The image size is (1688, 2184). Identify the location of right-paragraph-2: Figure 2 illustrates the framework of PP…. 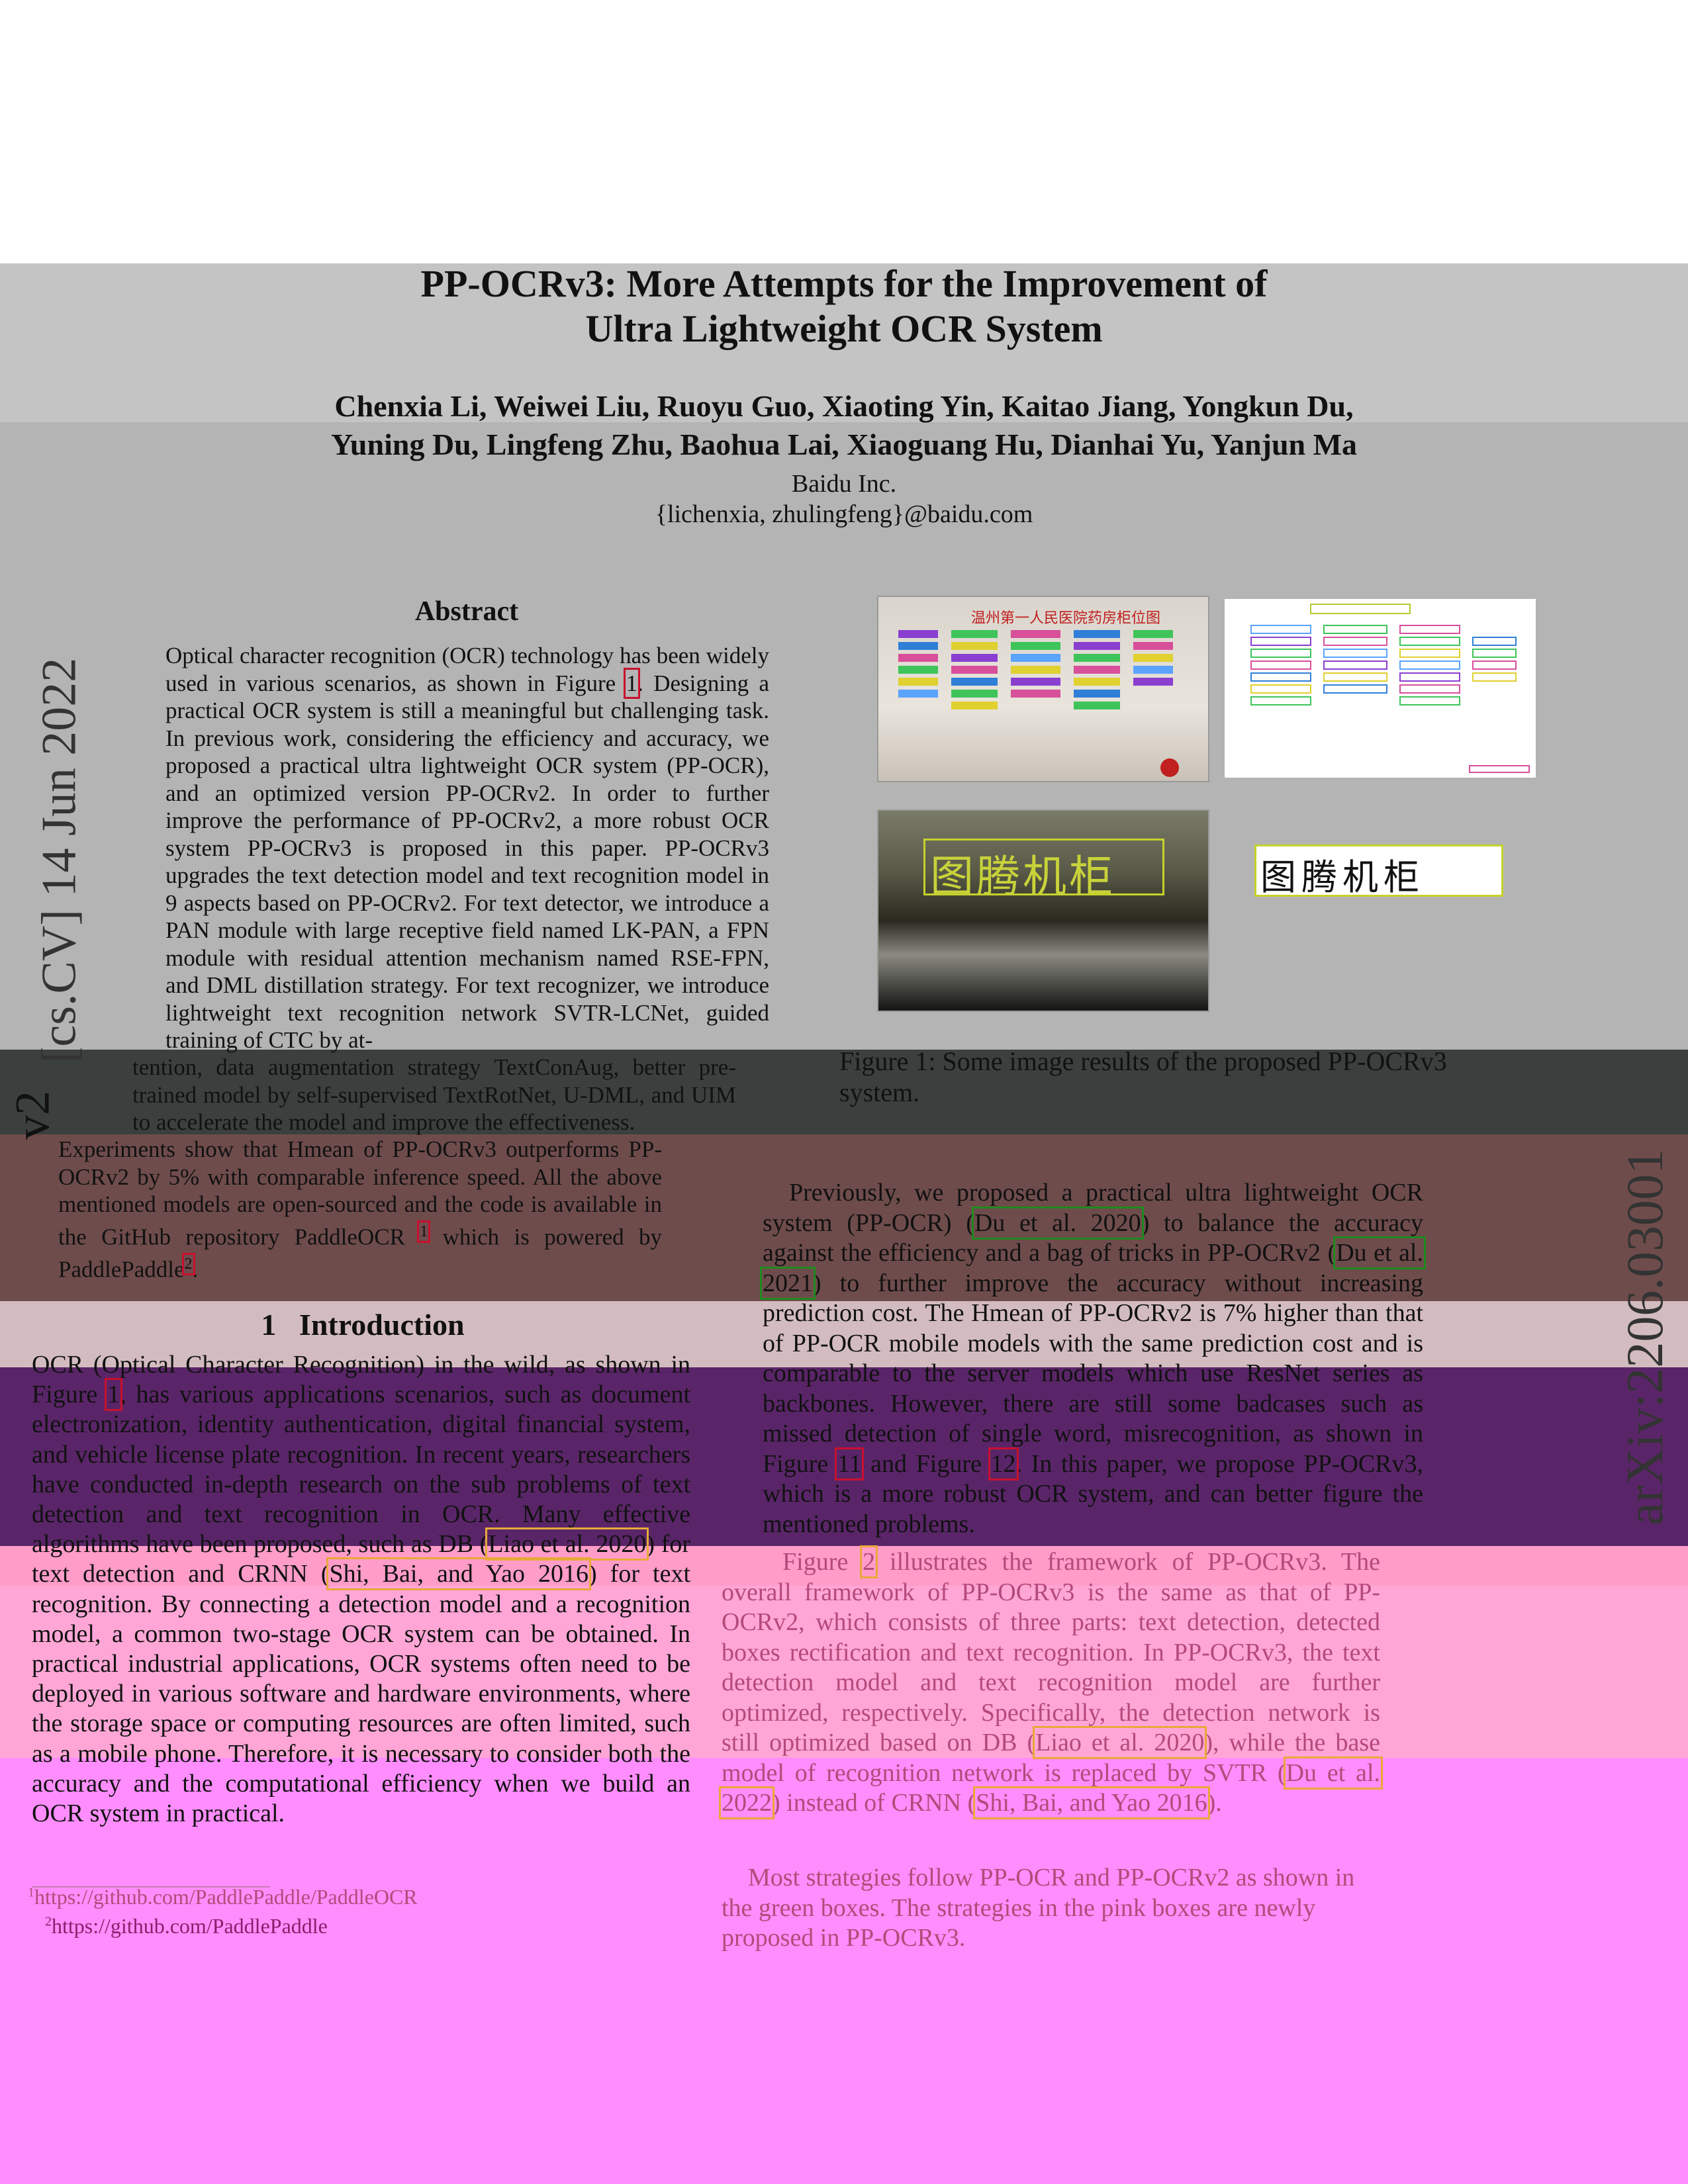
(1050, 1682).